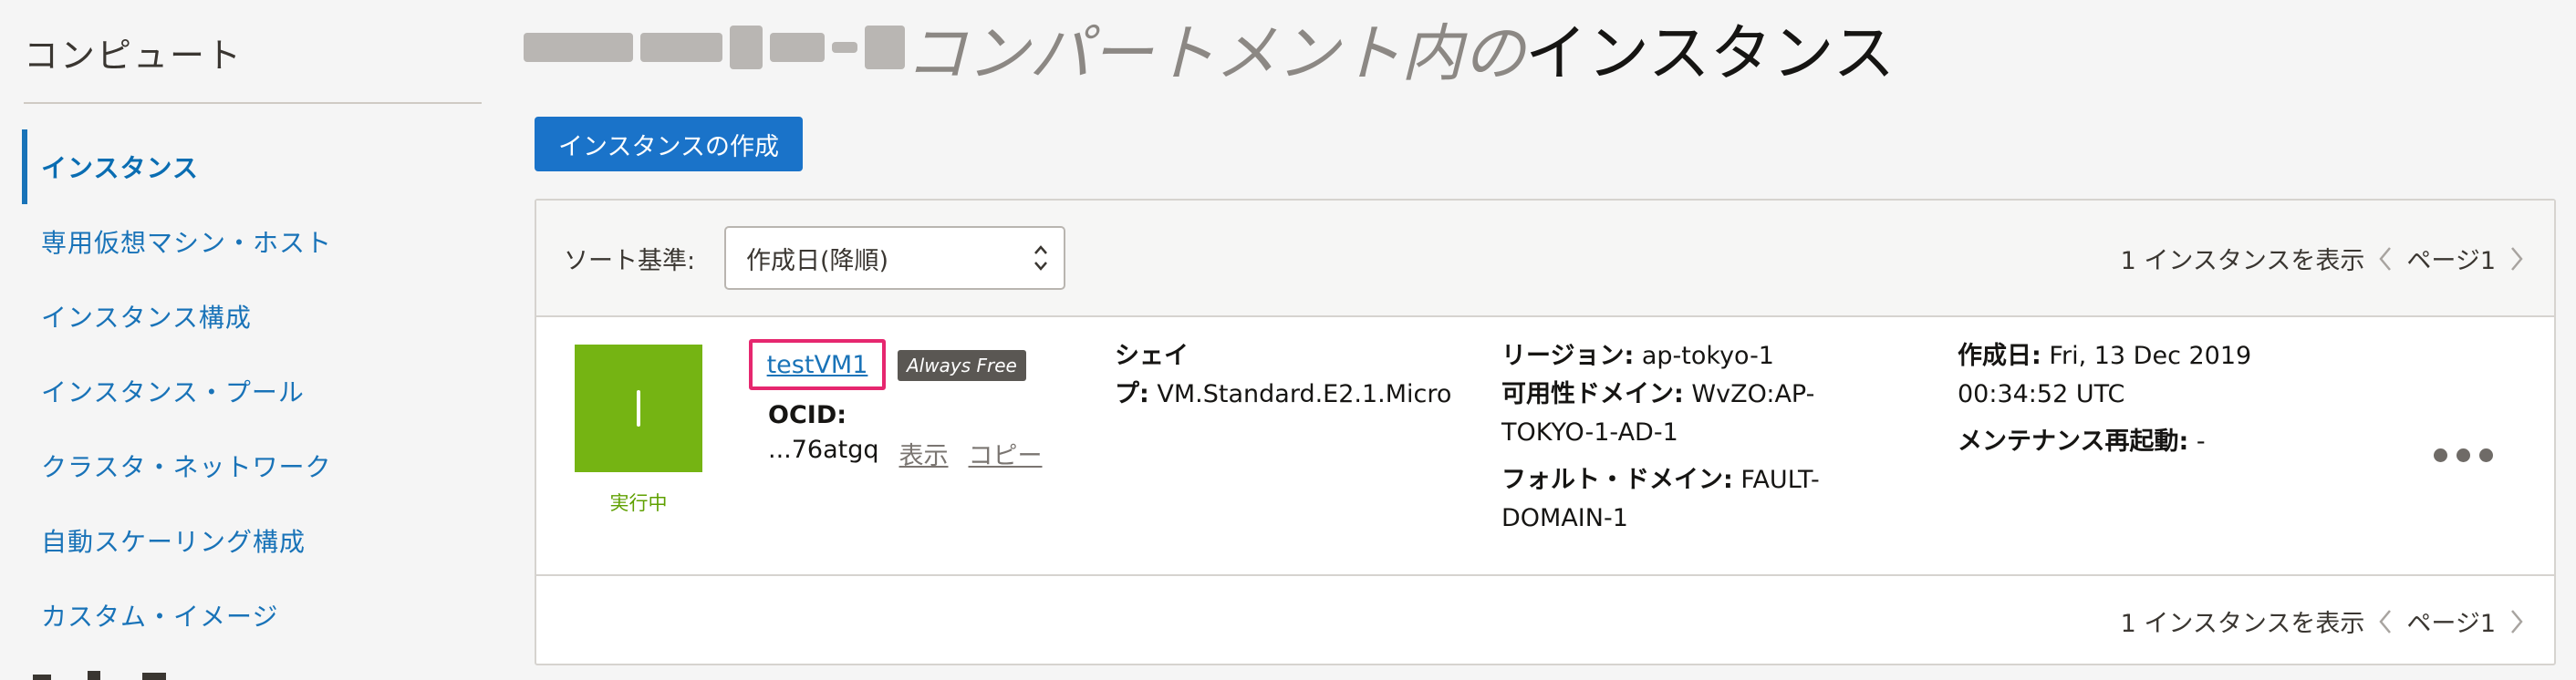 The image size is (2576, 680). What do you see at coordinates (99, 676) in the screenshot?
I see `sidebar-cutoff-item` at bounding box center [99, 676].